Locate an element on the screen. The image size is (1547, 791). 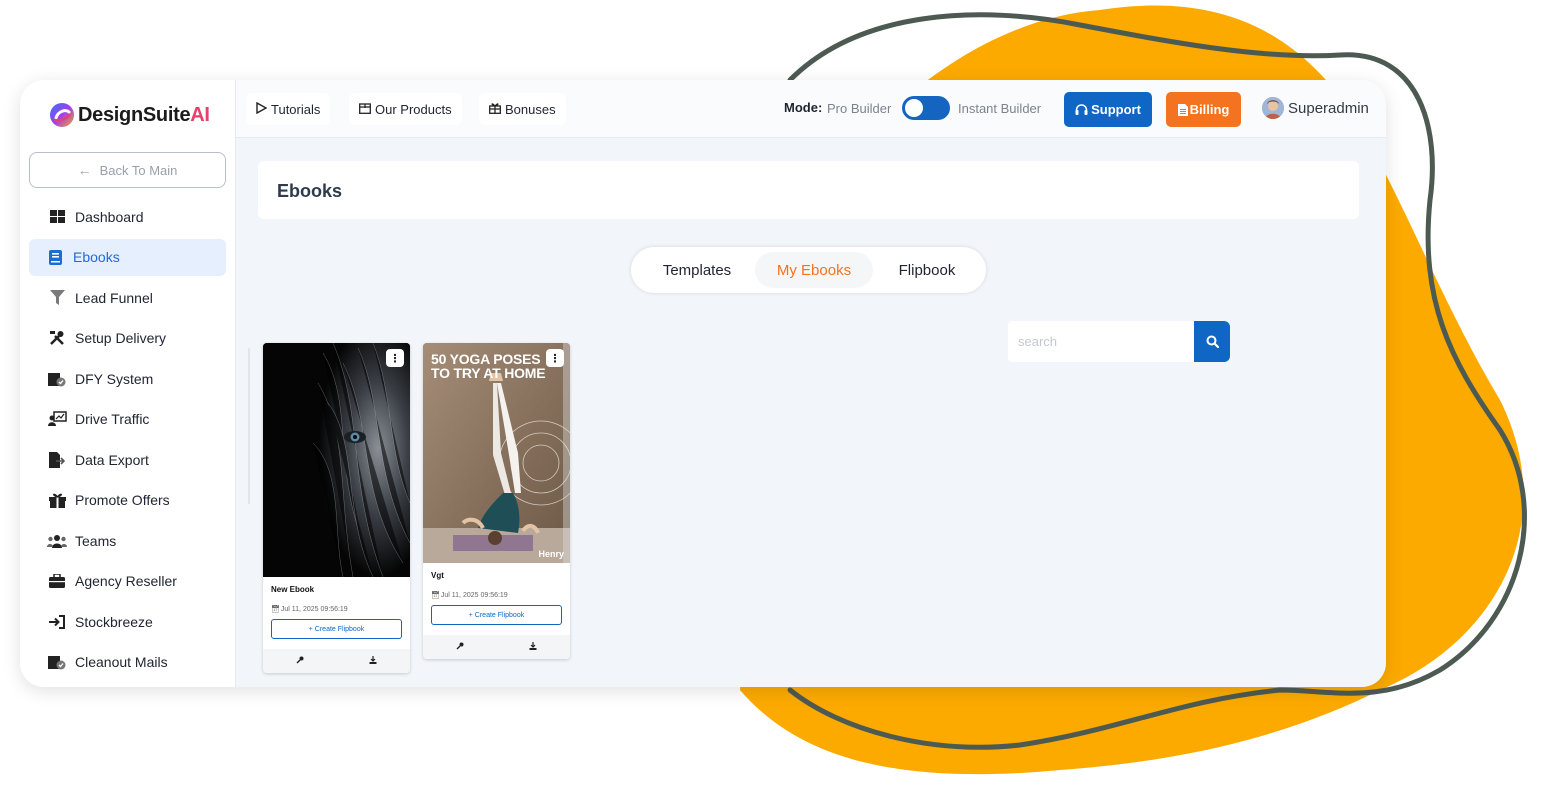
sidebar-item-label: Dashboard is located at coordinates (109, 216).